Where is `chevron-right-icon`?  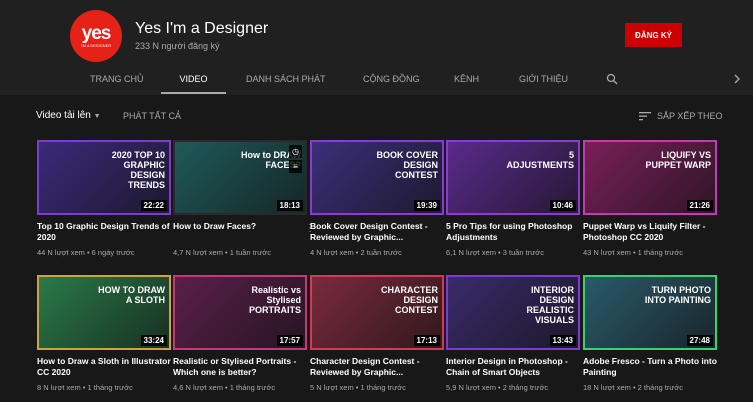
chevron-right-icon is located at coordinates (737, 79).